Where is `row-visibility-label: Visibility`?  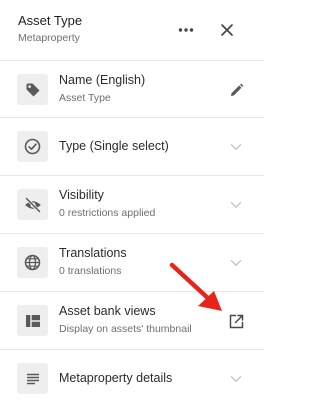 row-visibility-label: Visibility is located at coordinates (81, 195).